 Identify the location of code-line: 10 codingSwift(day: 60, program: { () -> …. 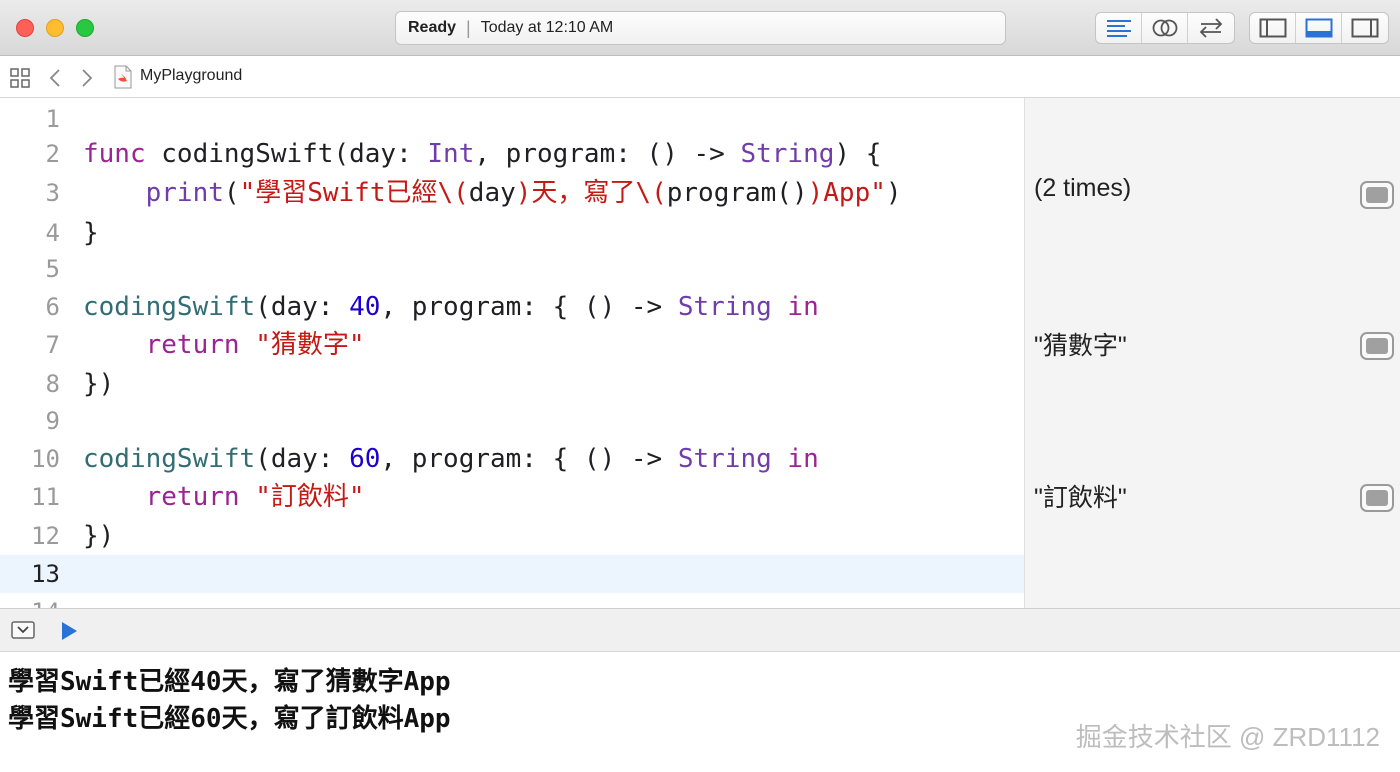
(512, 459).